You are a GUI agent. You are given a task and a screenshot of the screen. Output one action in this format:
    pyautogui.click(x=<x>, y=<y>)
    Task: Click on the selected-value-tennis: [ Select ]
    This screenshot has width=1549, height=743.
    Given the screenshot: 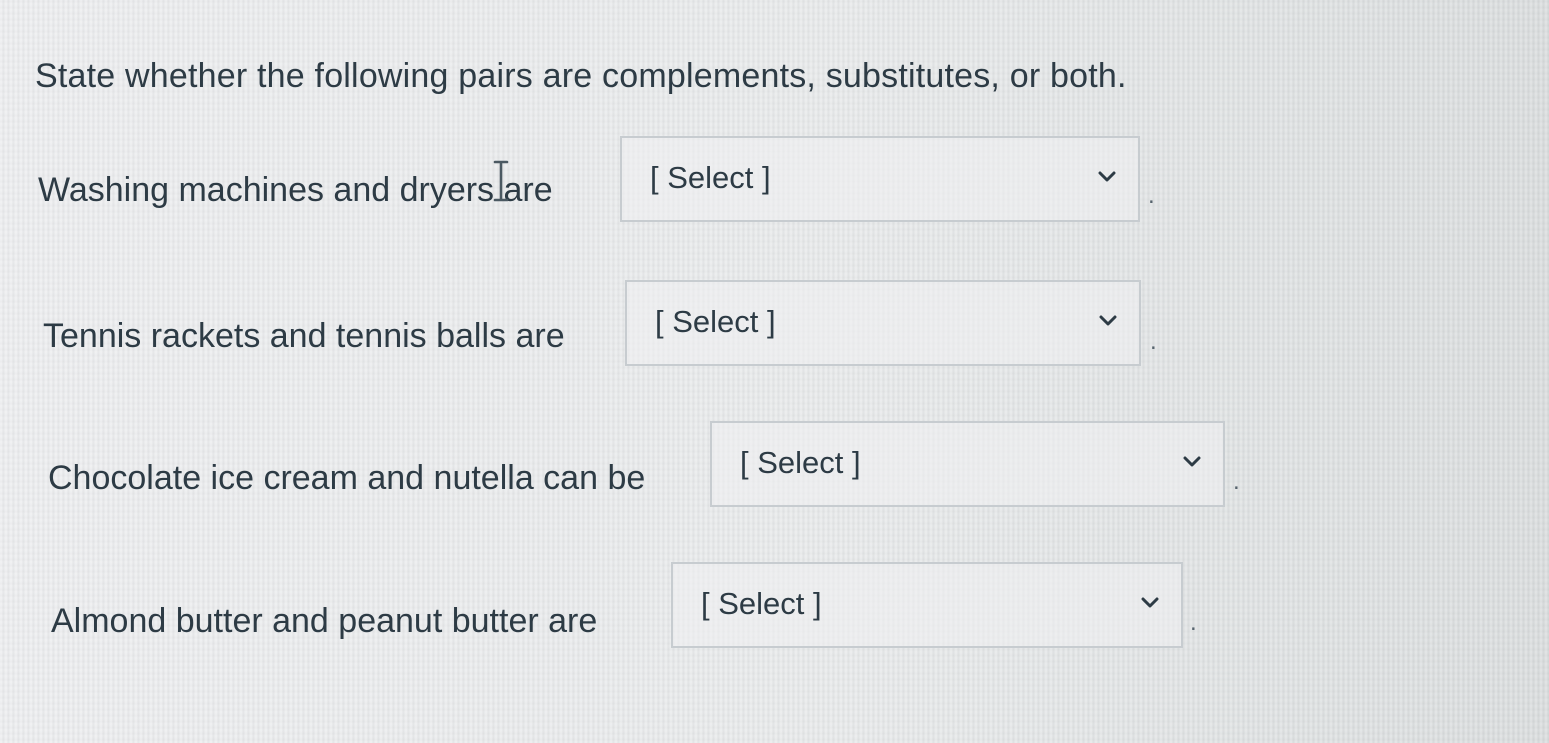 What is the action you would take?
    pyautogui.click(x=715, y=321)
    